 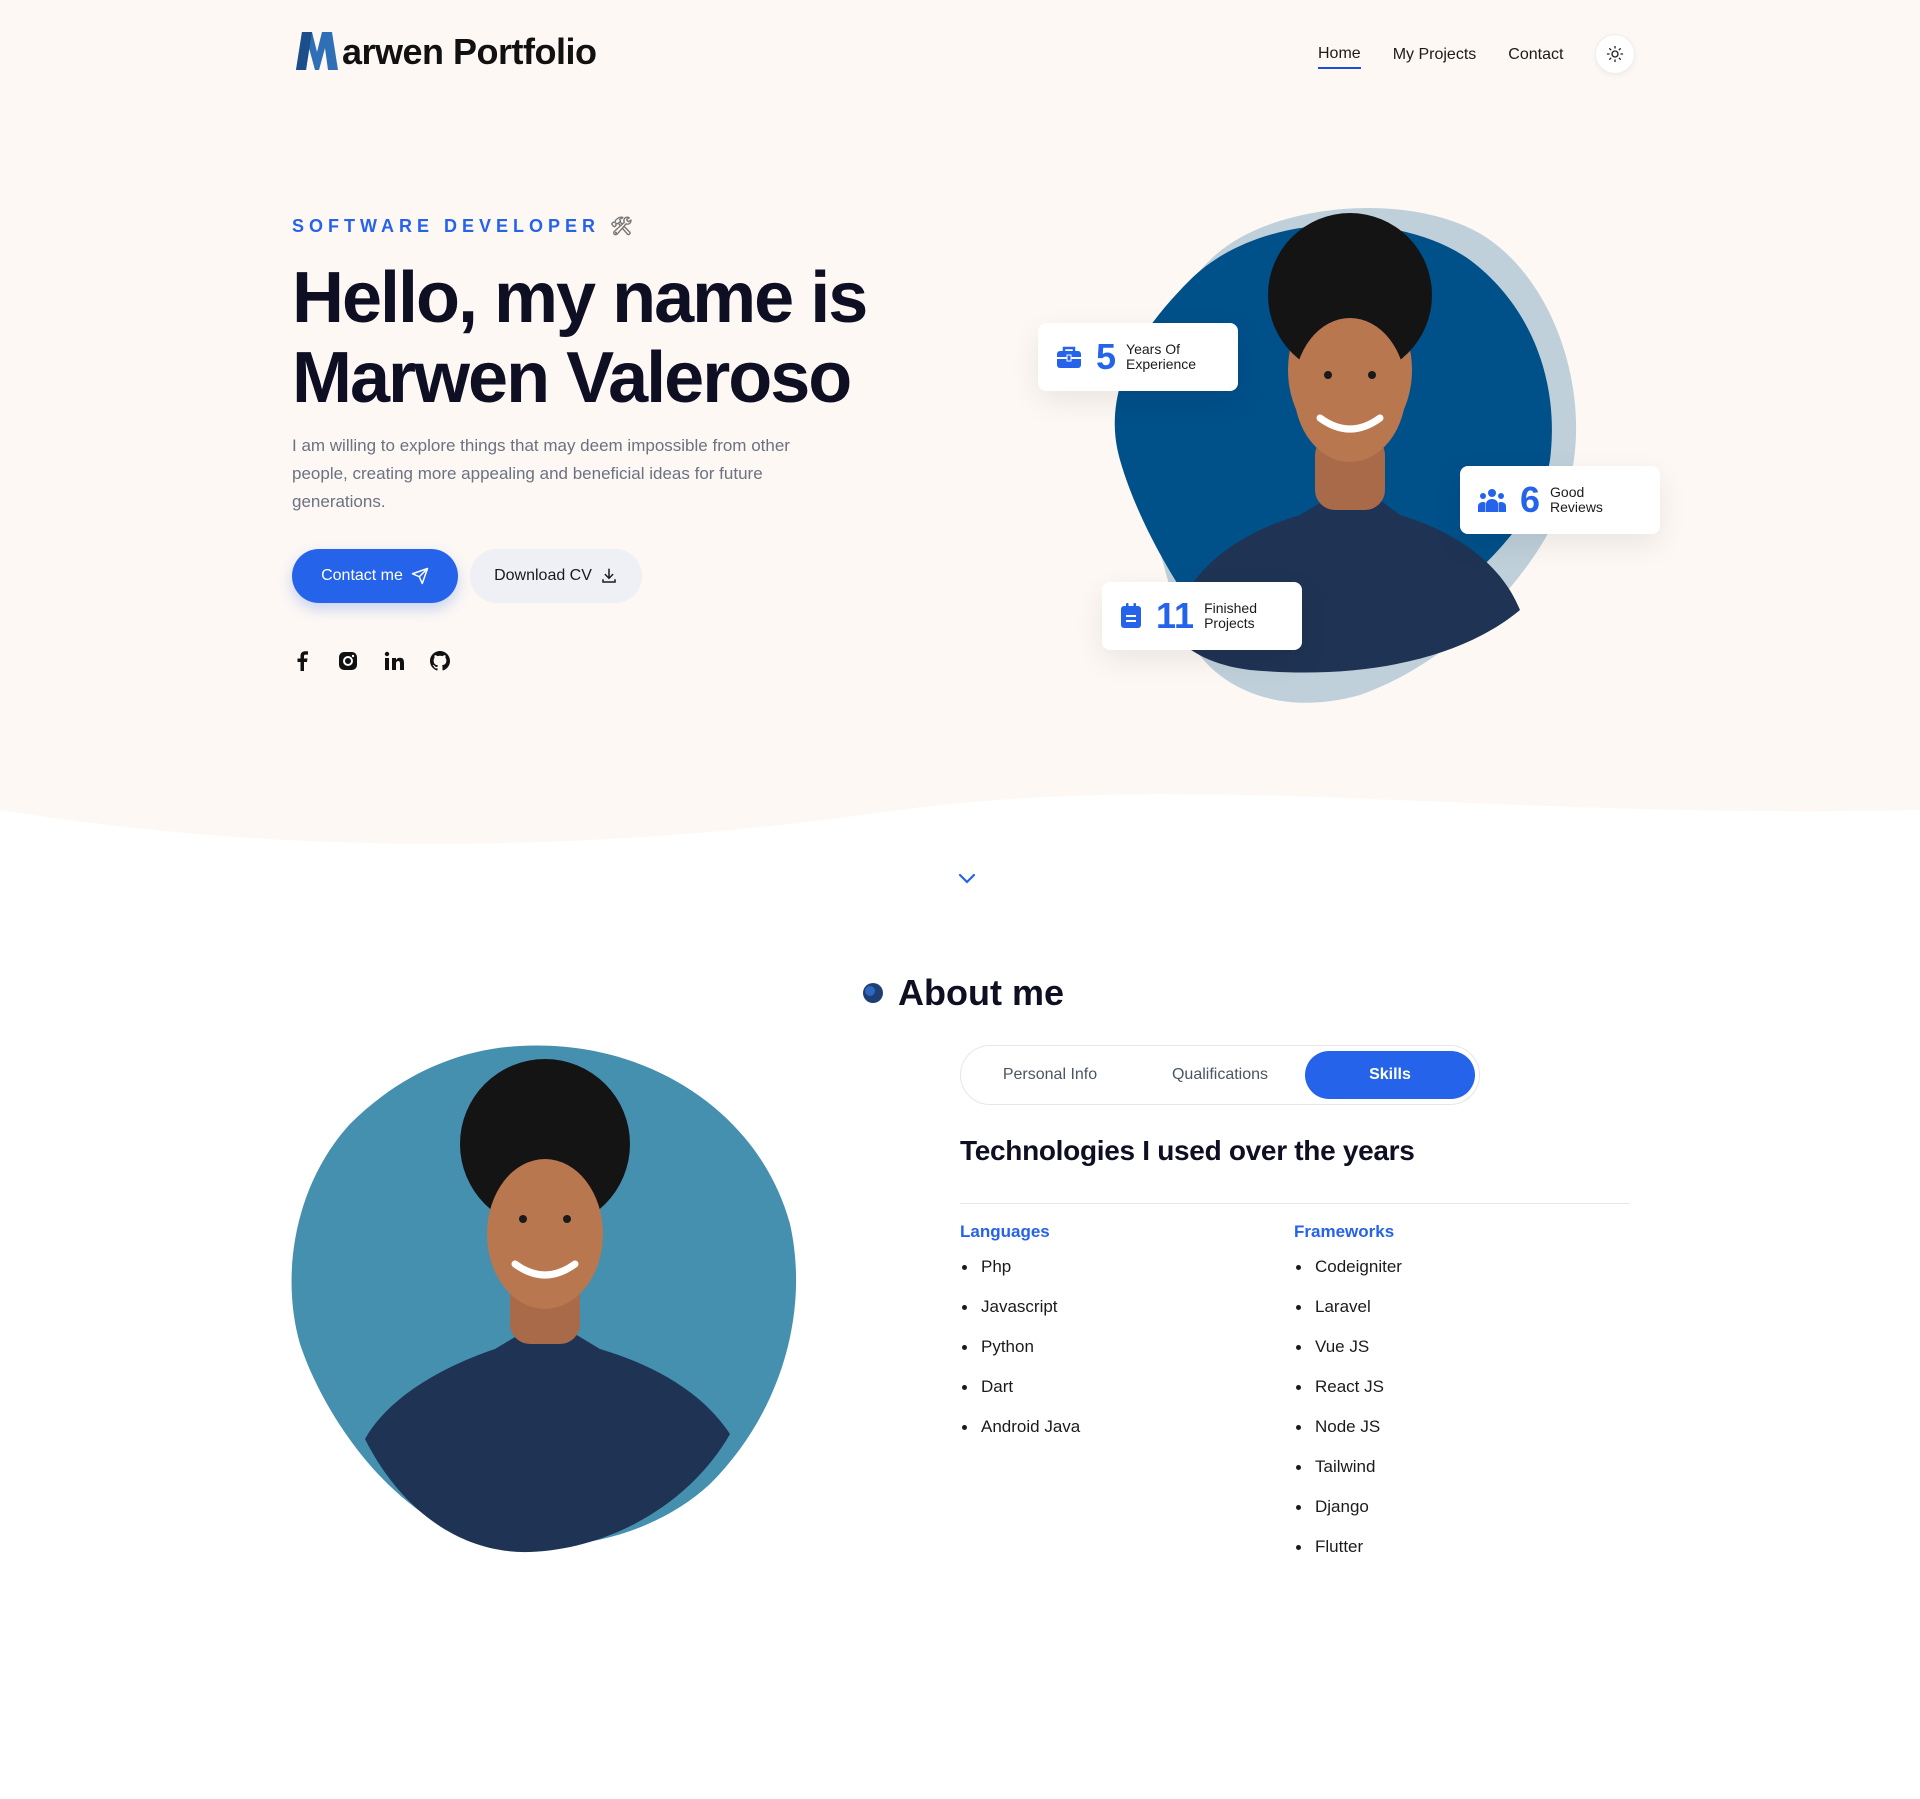 What do you see at coordinates (1020, 1432) in the screenshot?
I see `language-item: Android Java` at bounding box center [1020, 1432].